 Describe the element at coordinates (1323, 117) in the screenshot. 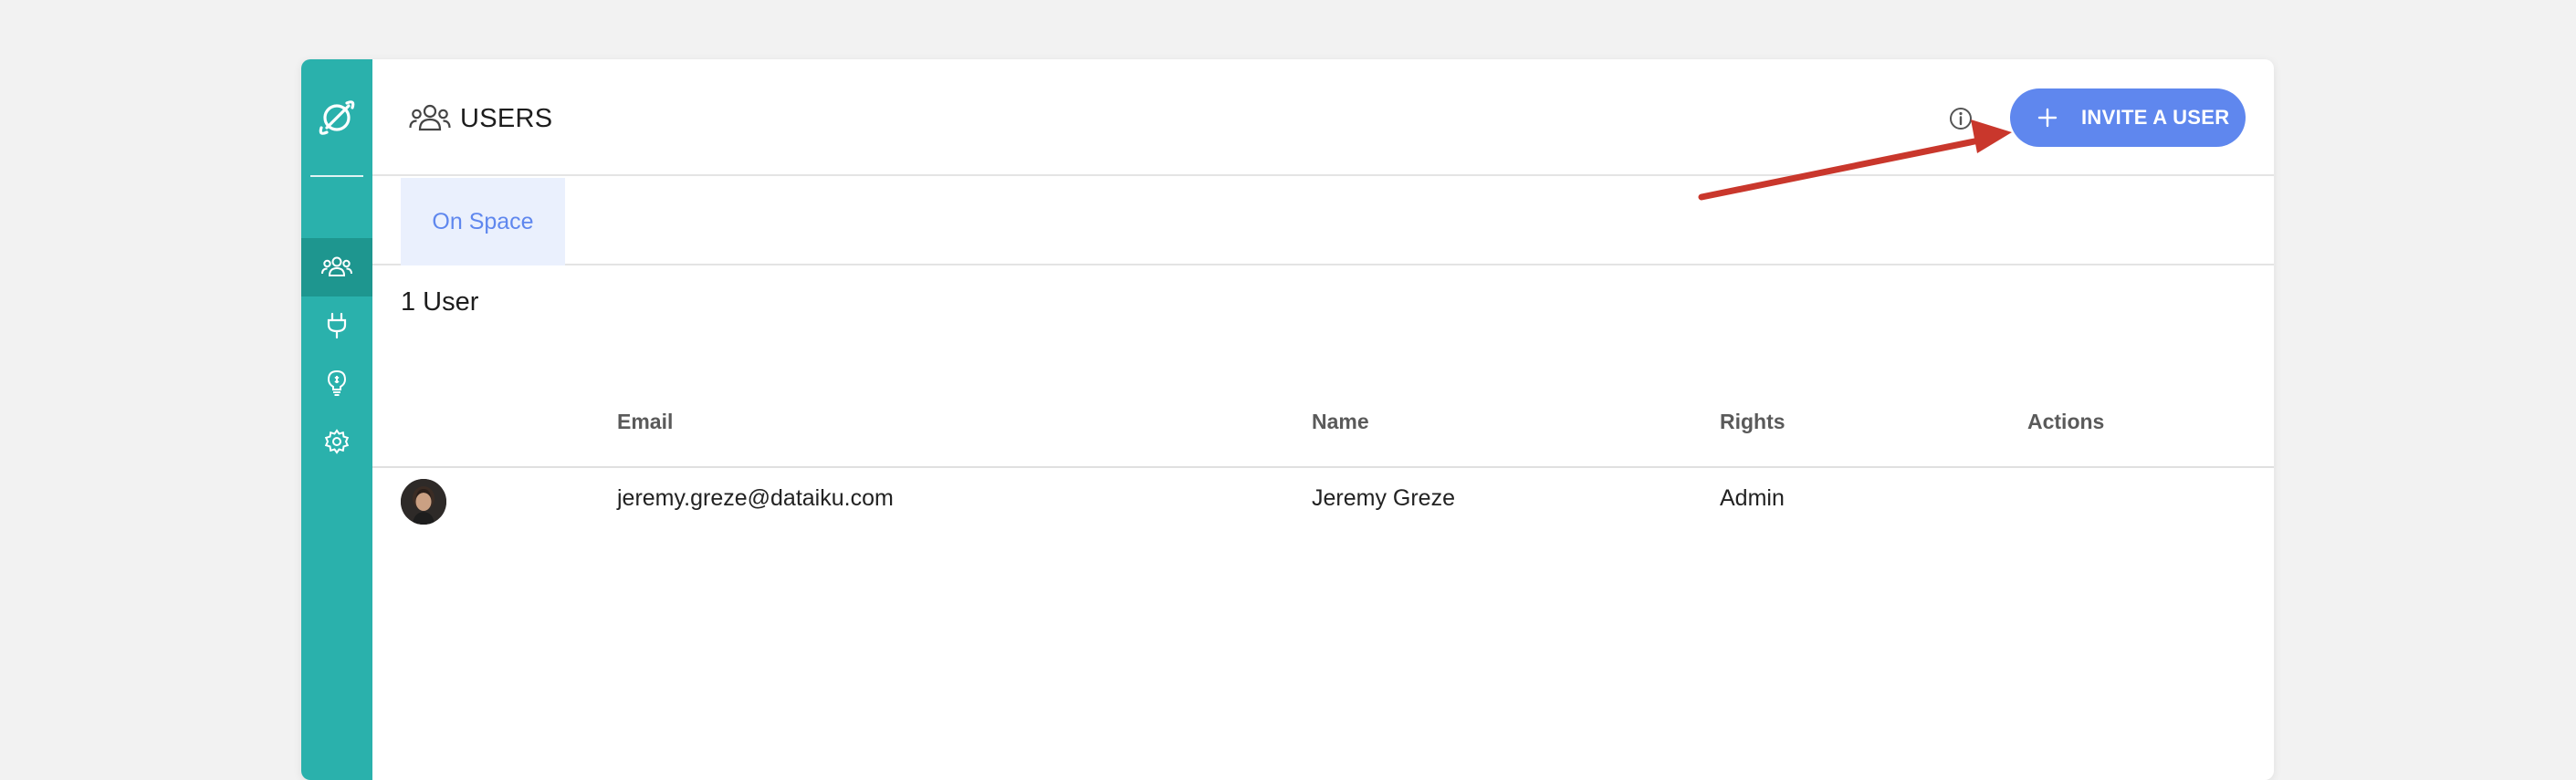

I see `page-header: USERS INVITE A USER` at that location.